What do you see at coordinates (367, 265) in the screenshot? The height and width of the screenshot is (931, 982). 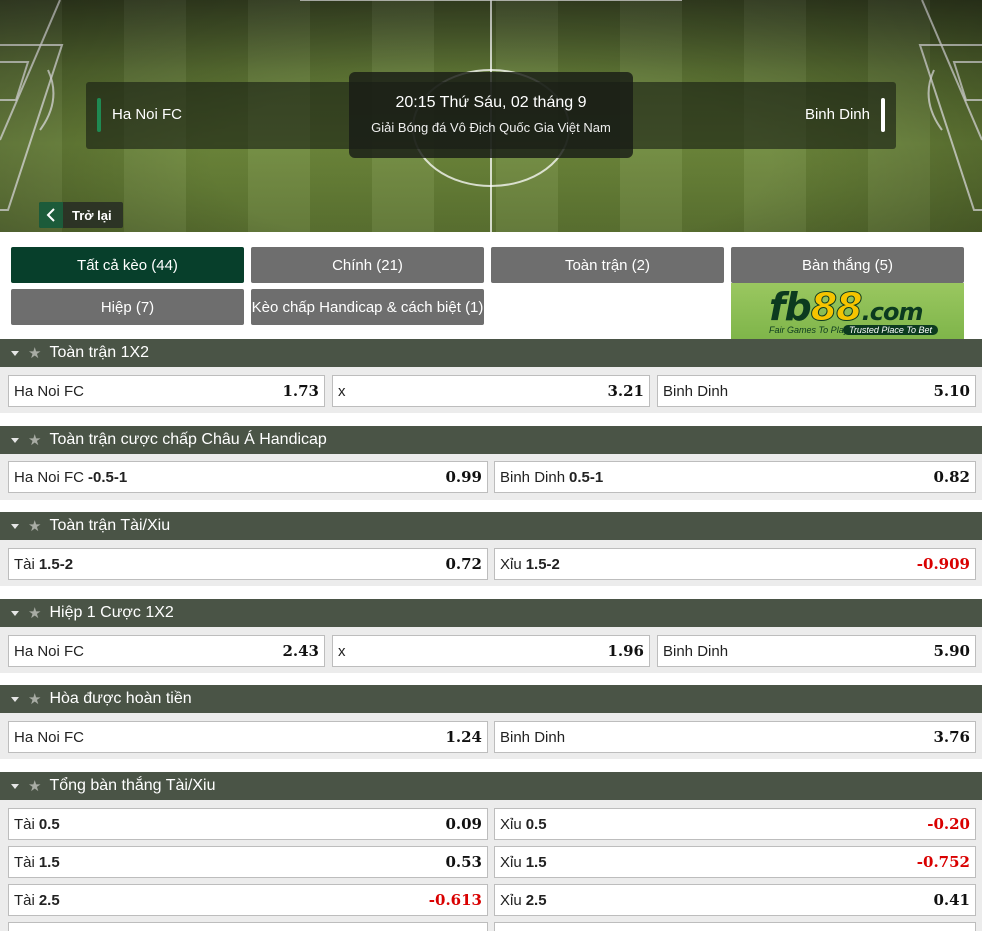 I see `filter-main: Chính (21)` at bounding box center [367, 265].